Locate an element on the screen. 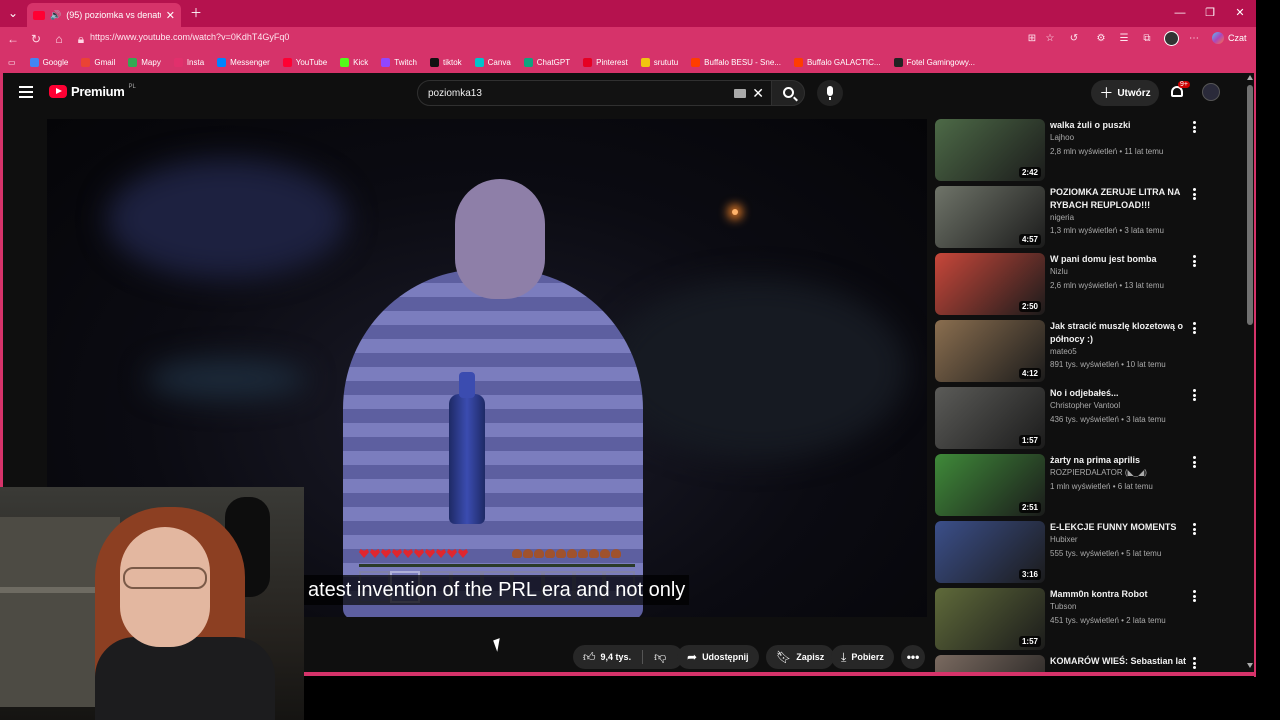 The image size is (1280, 720). video-thumbnail: 2:50 is located at coordinates (990, 284).